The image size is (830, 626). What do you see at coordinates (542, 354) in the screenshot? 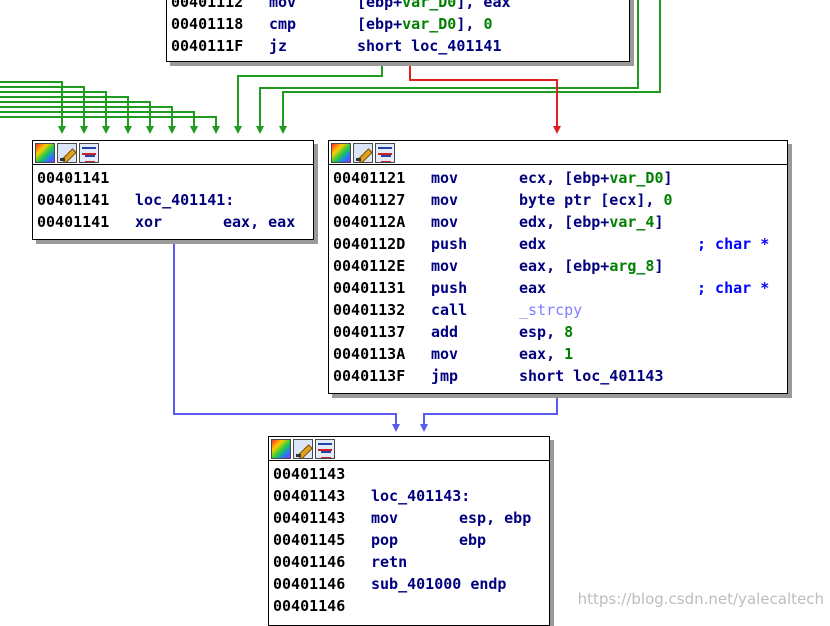
I see `operand: eax,` at bounding box center [542, 354].